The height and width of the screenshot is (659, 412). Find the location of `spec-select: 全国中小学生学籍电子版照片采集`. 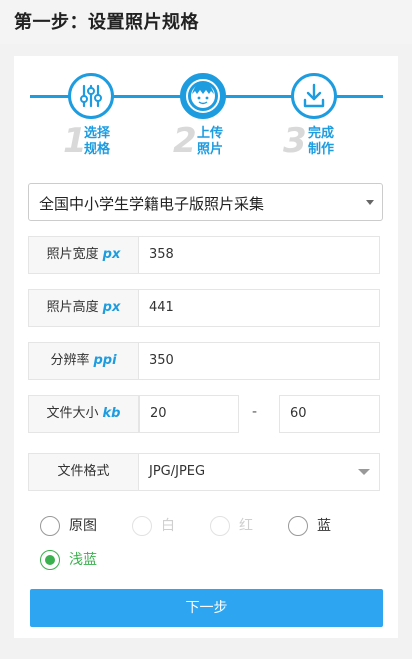

spec-select: 全国中小学生学籍电子版照片采集 is located at coordinates (205, 202).